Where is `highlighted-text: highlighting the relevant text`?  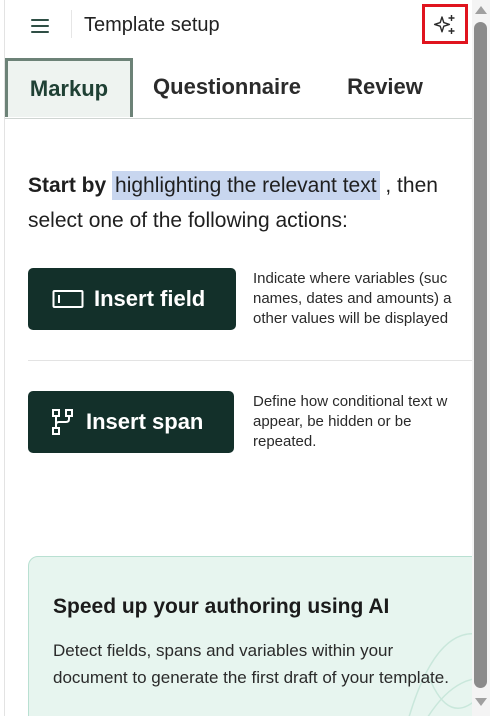
highlighted-text: highlighting the relevant text is located at coordinates (246, 185).